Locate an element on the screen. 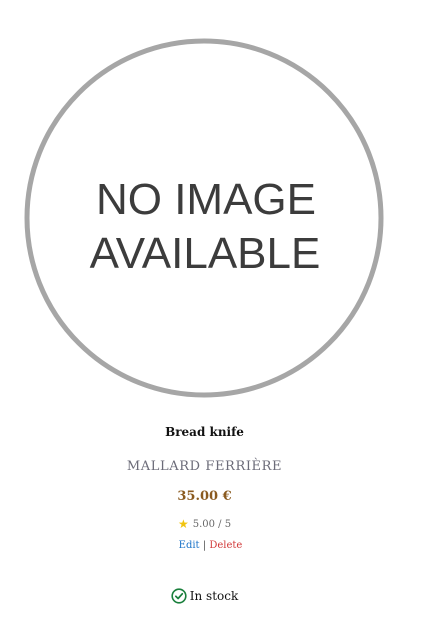 The image size is (439, 617). stock-status: In stock is located at coordinates (204, 596).